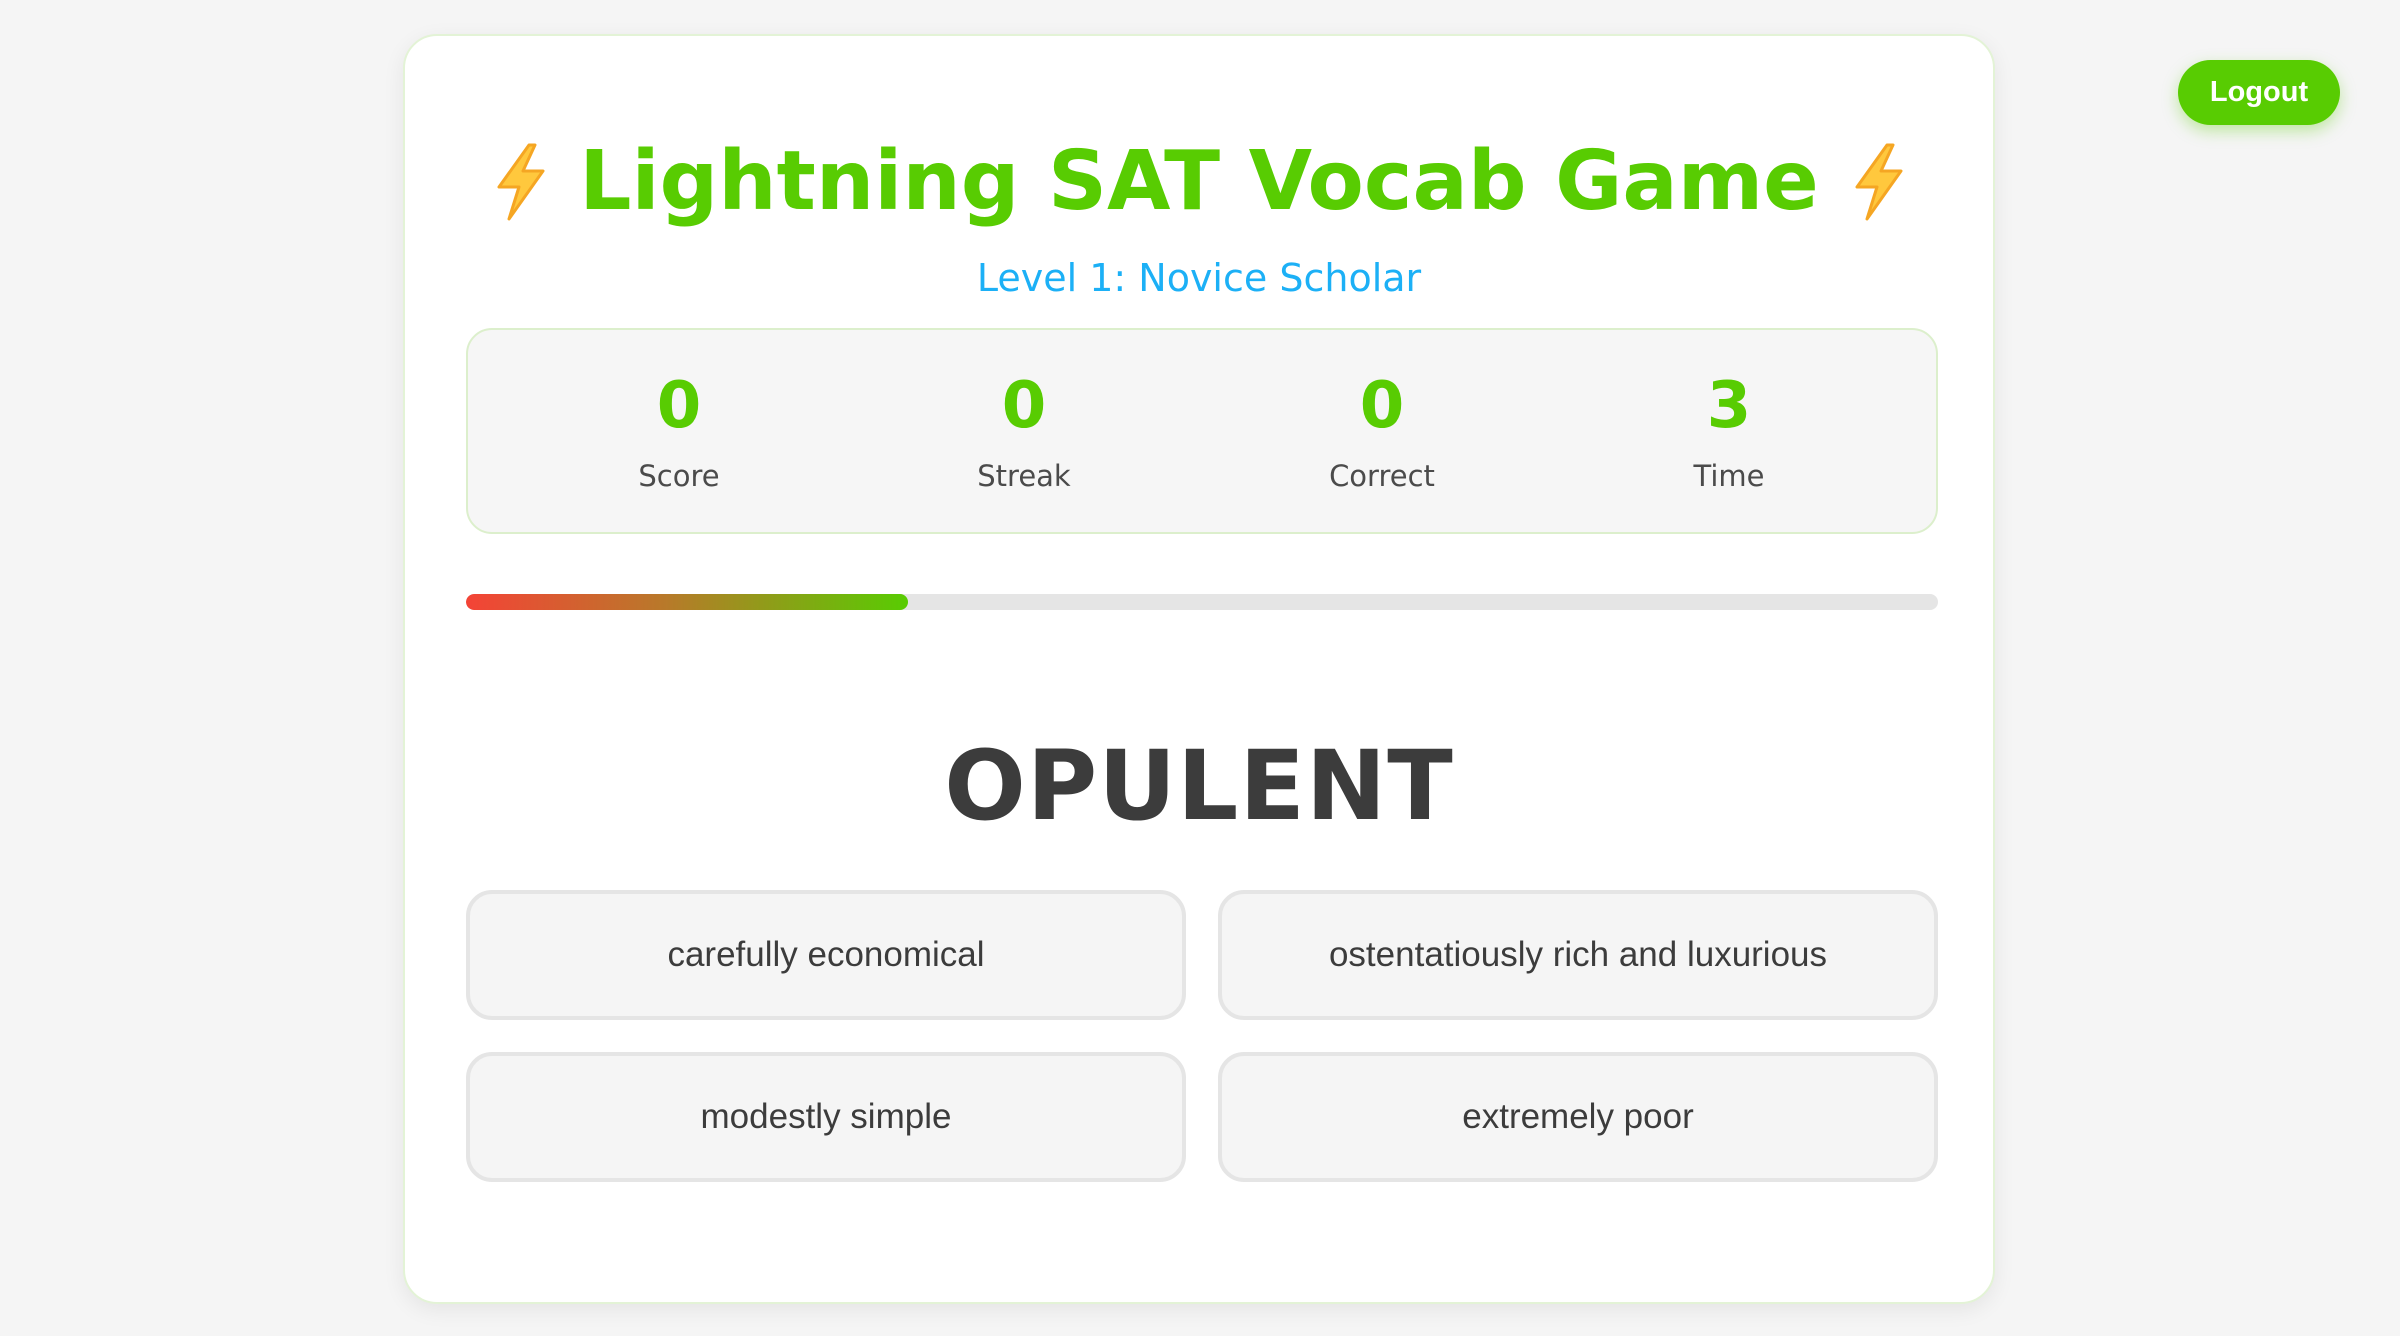 This screenshot has height=1336, width=2400. What do you see at coordinates (826, 1117) in the screenshot?
I see `answer-option-3: modestly simple` at bounding box center [826, 1117].